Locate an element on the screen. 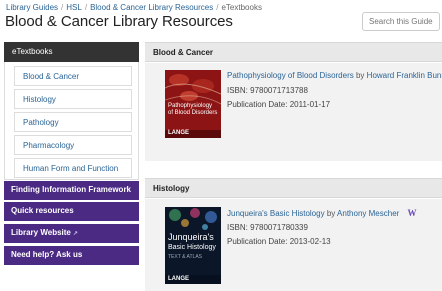  section-heading-histology: Histology is located at coordinates (293, 188).